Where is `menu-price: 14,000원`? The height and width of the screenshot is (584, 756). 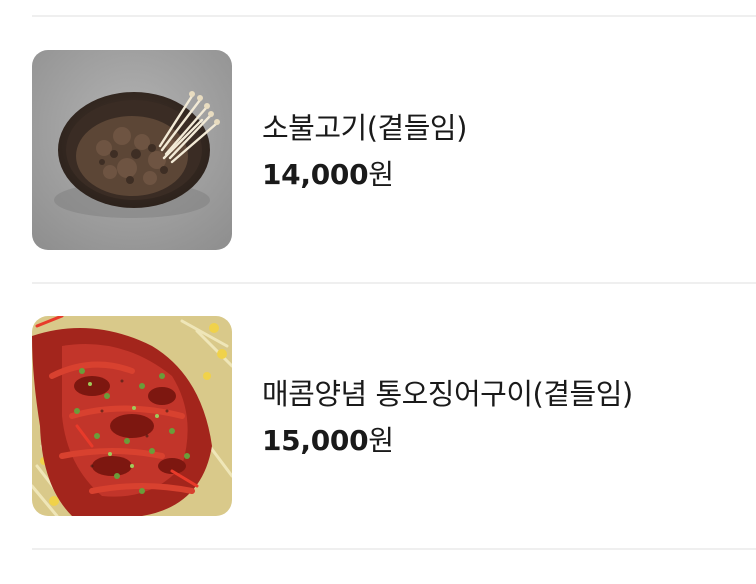
menu-price: 14,000원 is located at coordinates (364, 175).